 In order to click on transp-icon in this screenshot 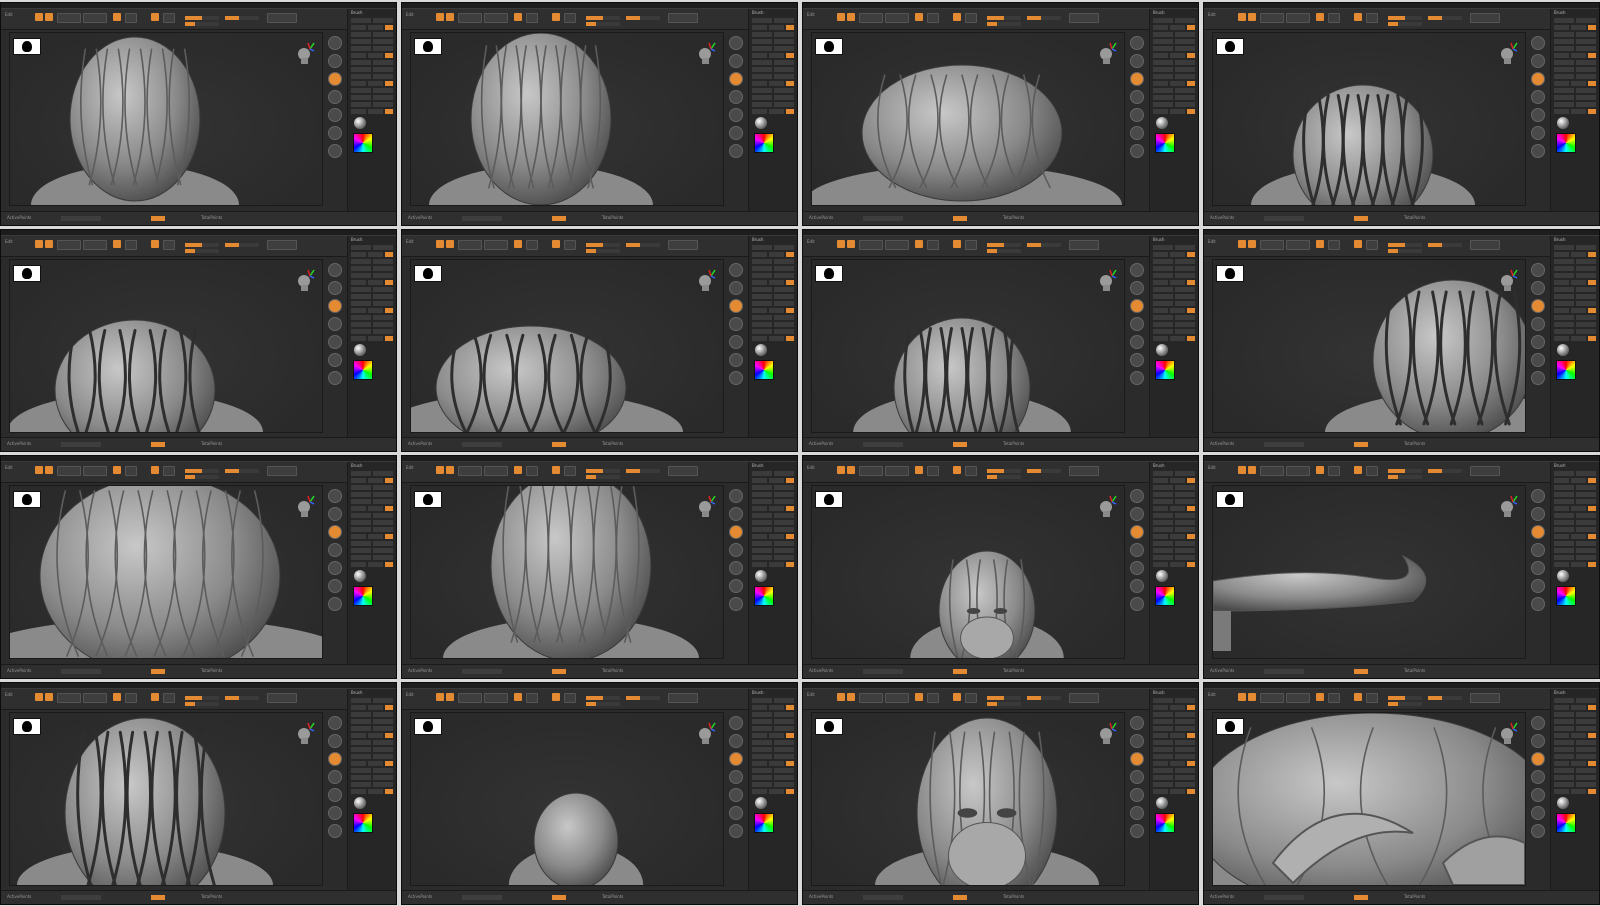, I will do `click(1137, 604)`.